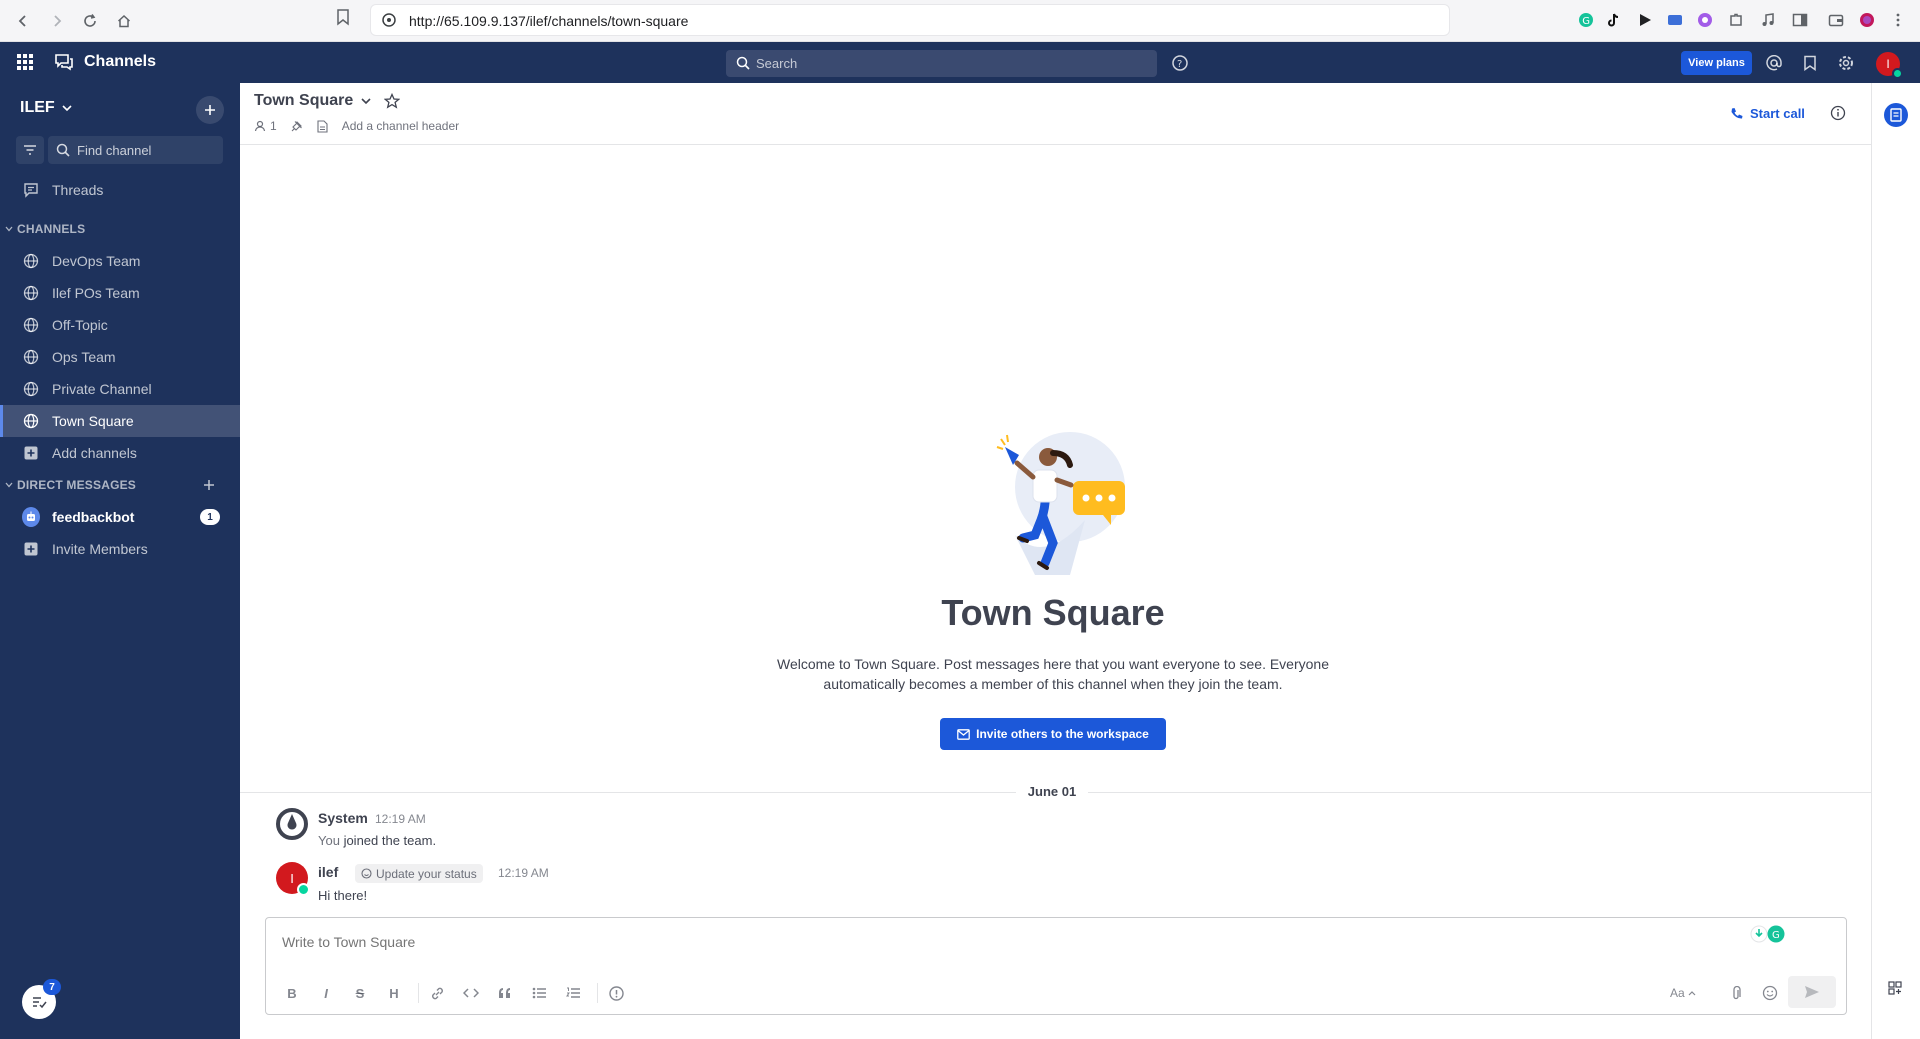  I want to click on channel-info-icon, so click(1838, 115).